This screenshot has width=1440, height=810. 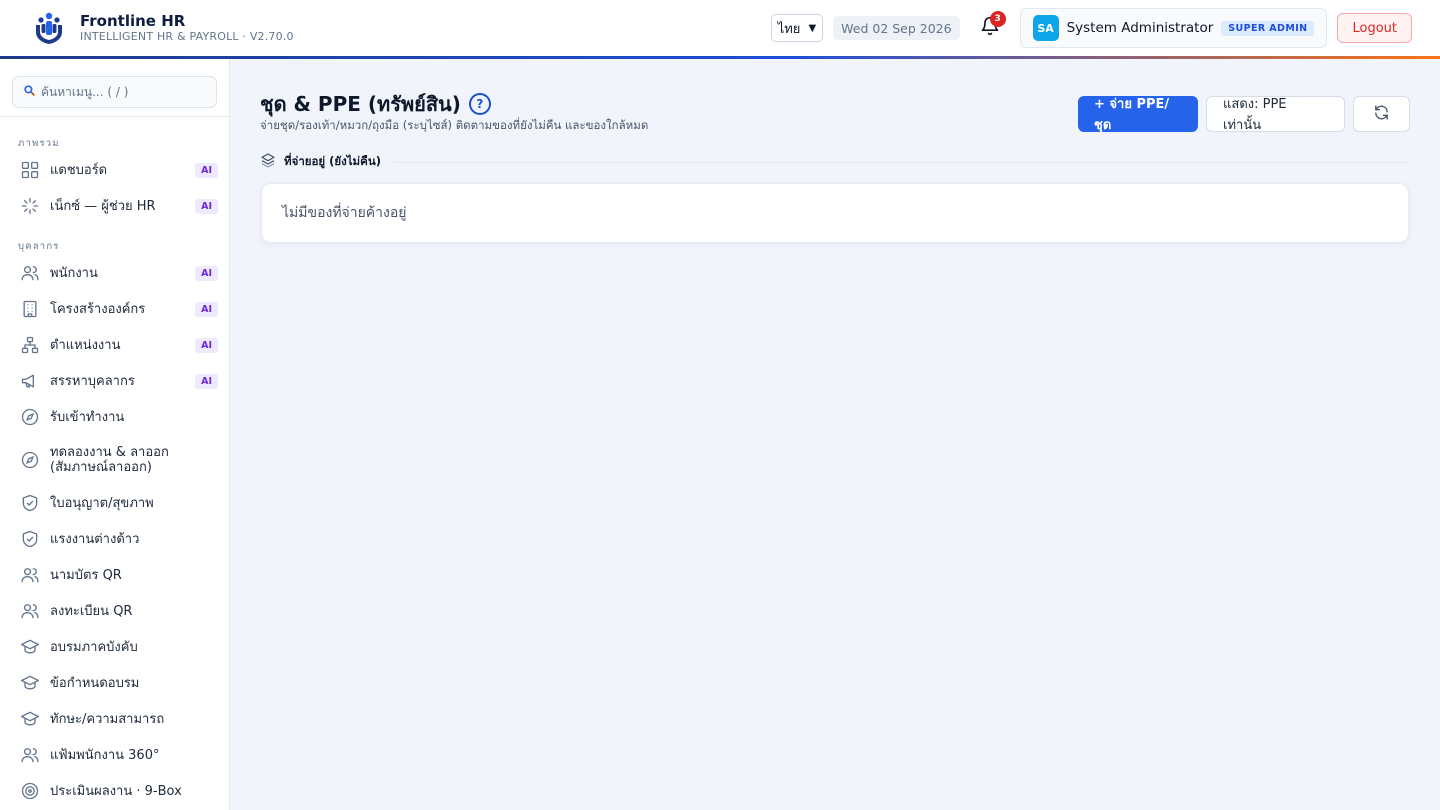 I want to click on sidebar-item-label: ใบอนุญาต/สุขภาพ, so click(x=102, y=503).